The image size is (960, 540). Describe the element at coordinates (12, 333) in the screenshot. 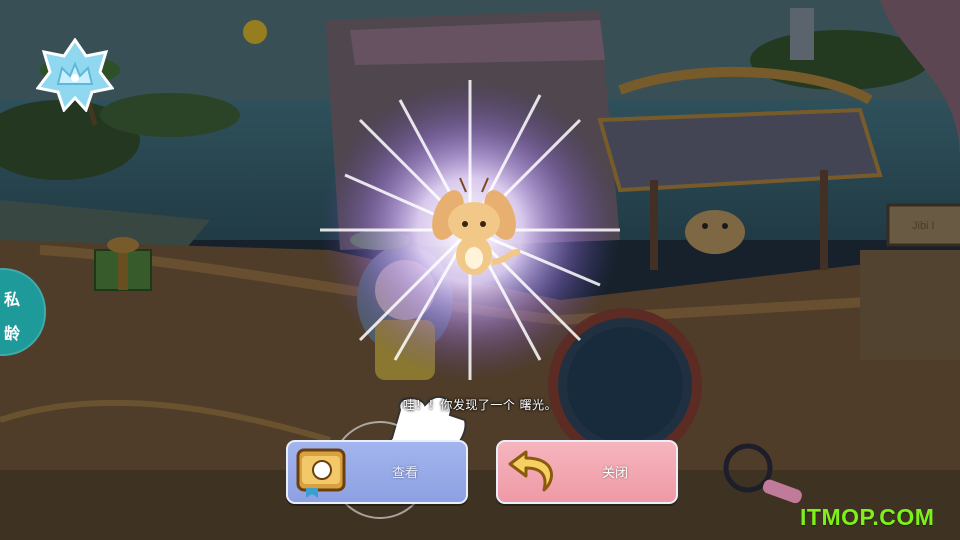

I see `side-tab-label-2: 龄` at that location.